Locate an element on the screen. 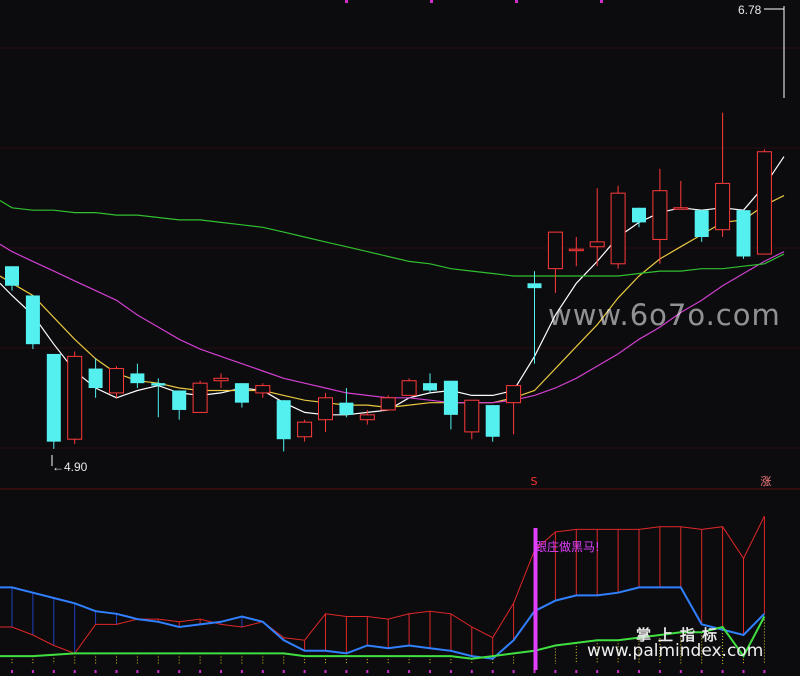 The height and width of the screenshot is (676, 800). signal-label: 跟庄做黑马! is located at coordinates (567, 547).